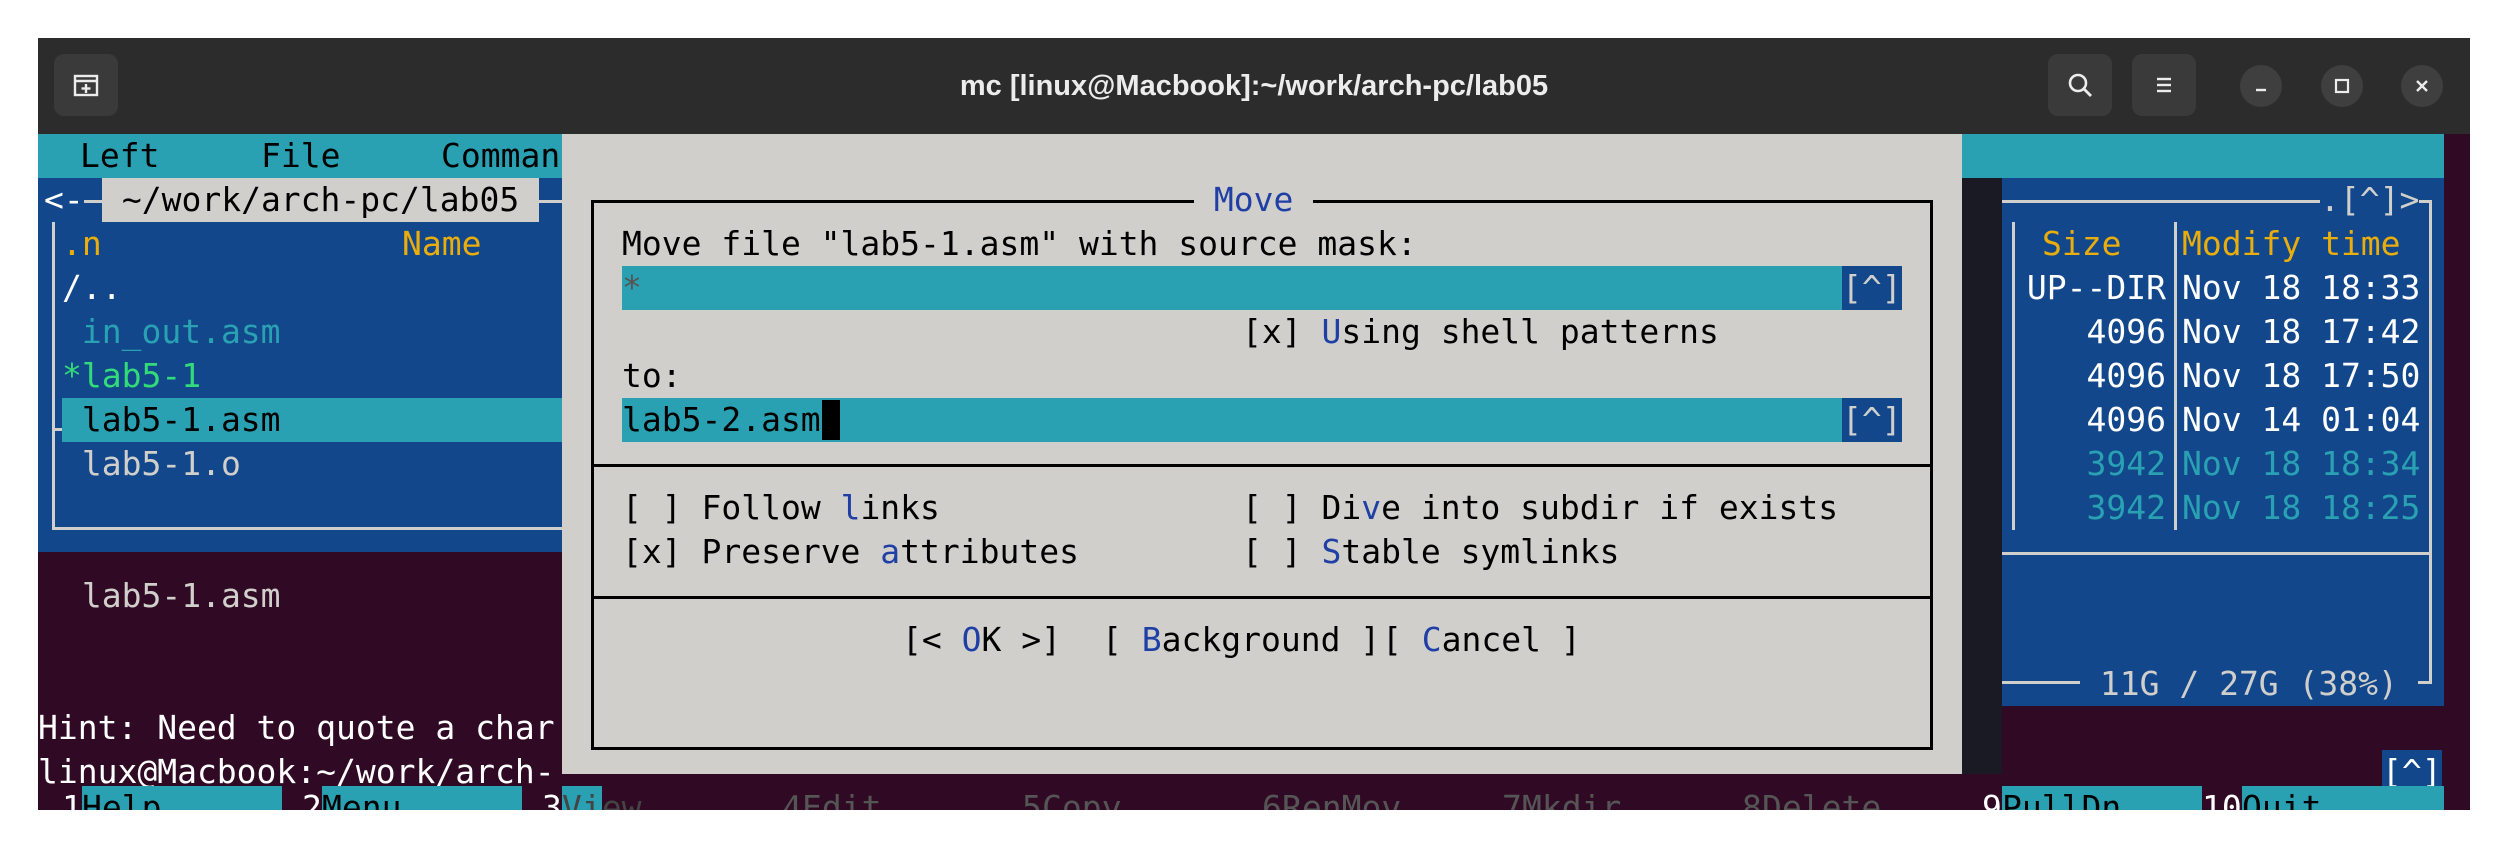  What do you see at coordinates (841, 798) in the screenshot?
I see `fkey-edit: Edit` at bounding box center [841, 798].